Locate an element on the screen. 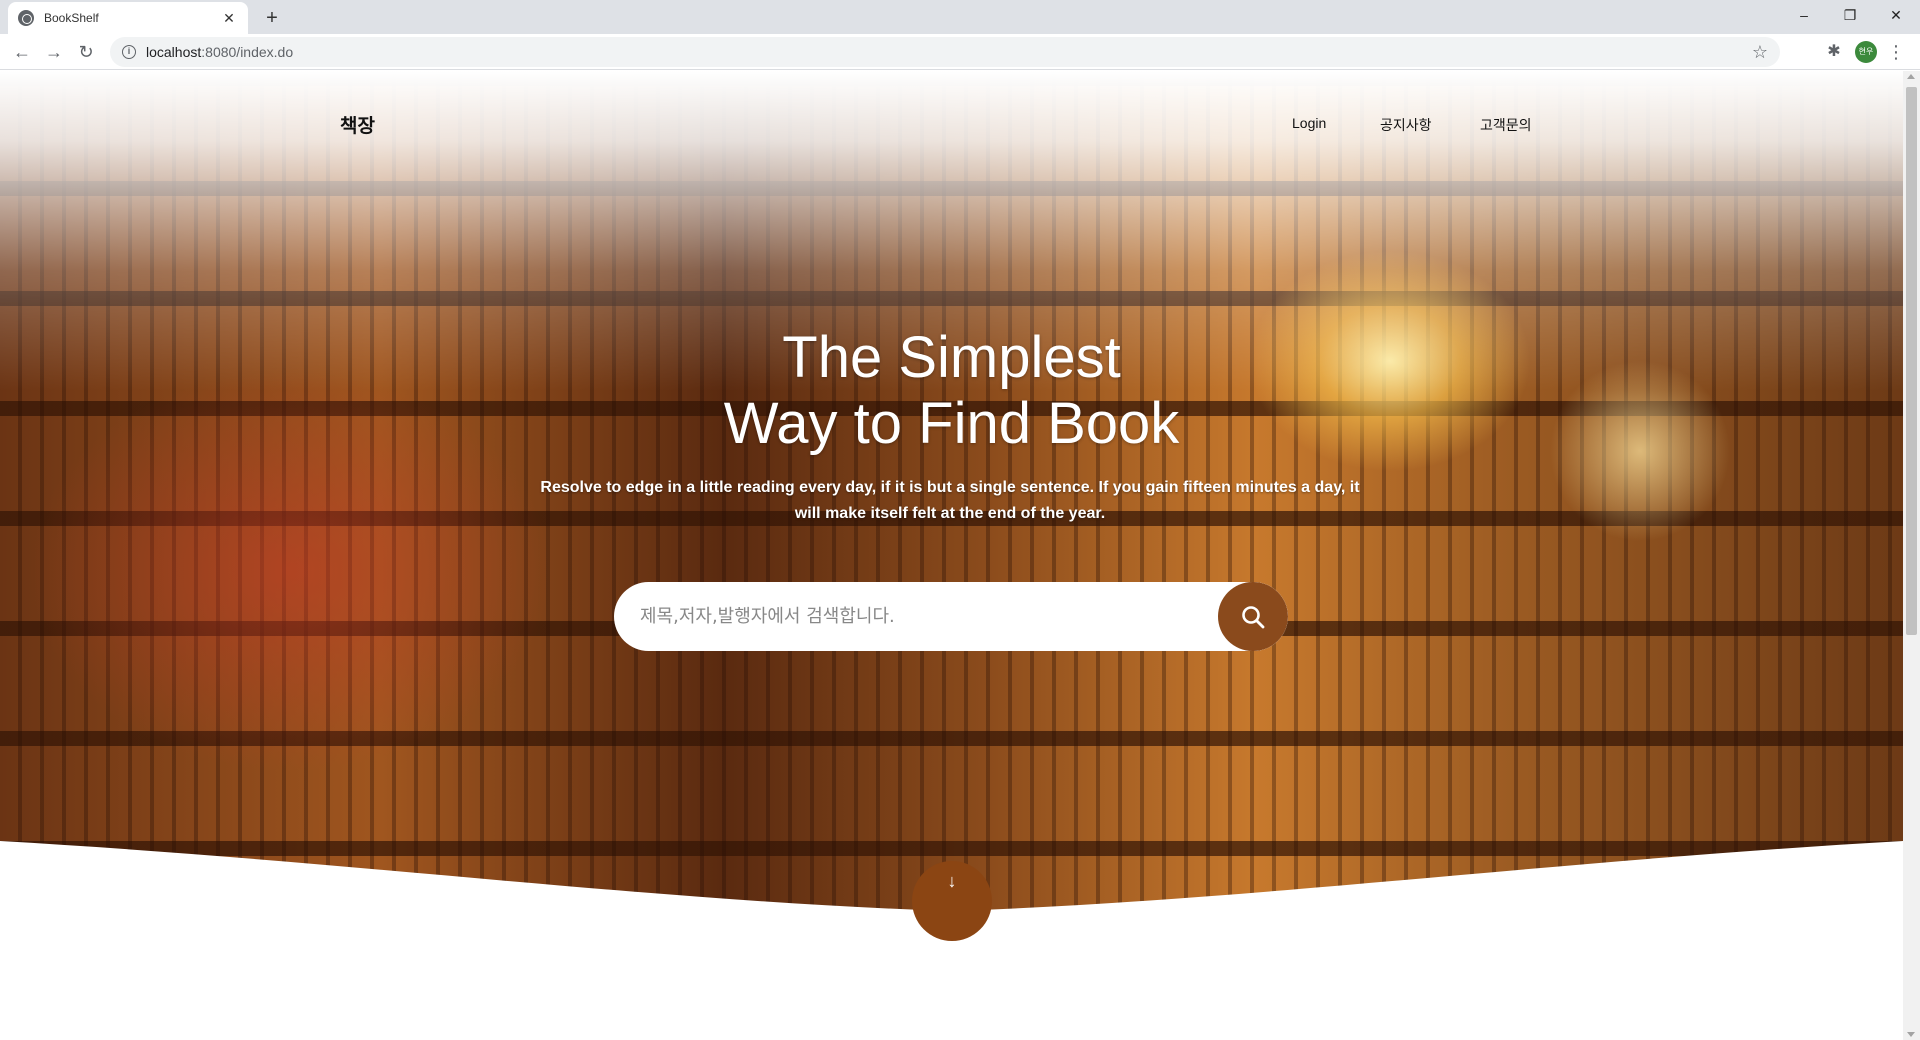 This screenshot has height=1040, width=1920. back-icon: ← is located at coordinates (22, 52).